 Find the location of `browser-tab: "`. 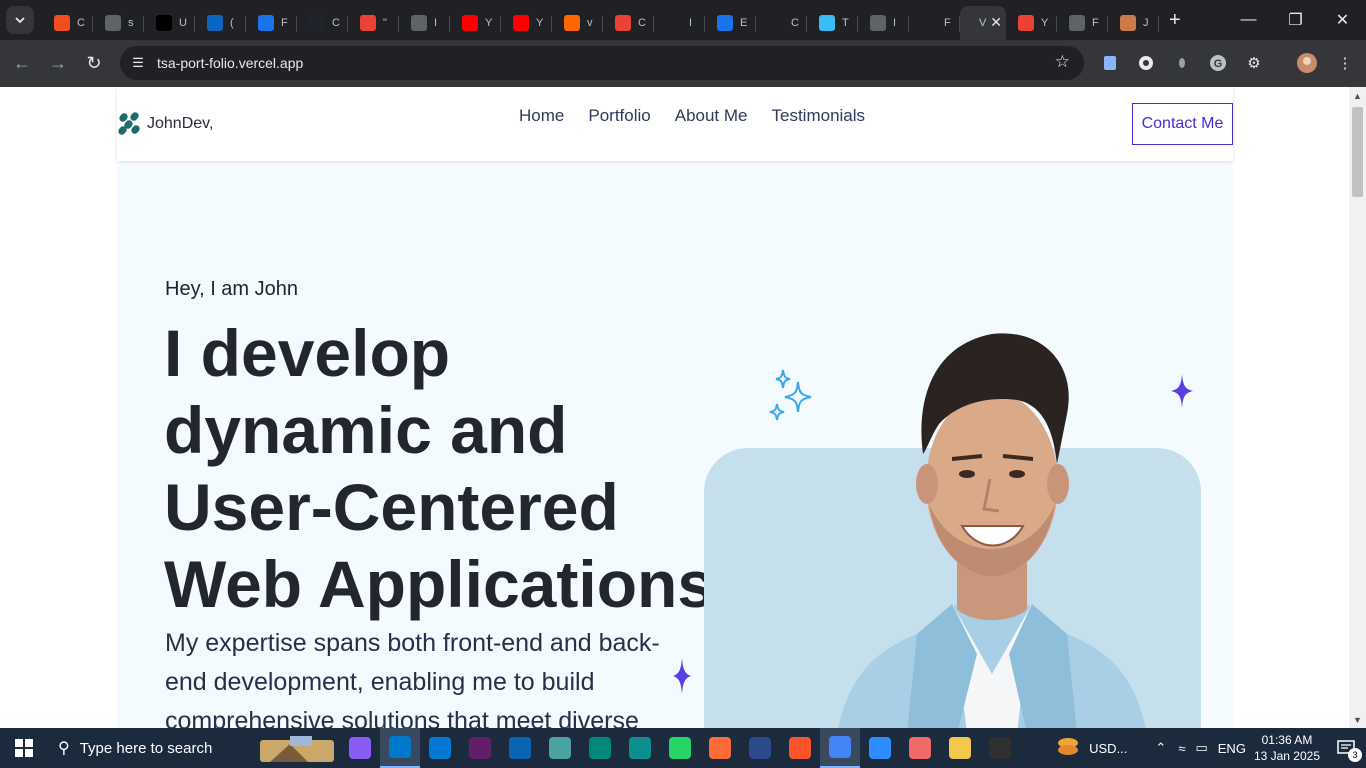

browser-tab: " is located at coordinates (373, 23).